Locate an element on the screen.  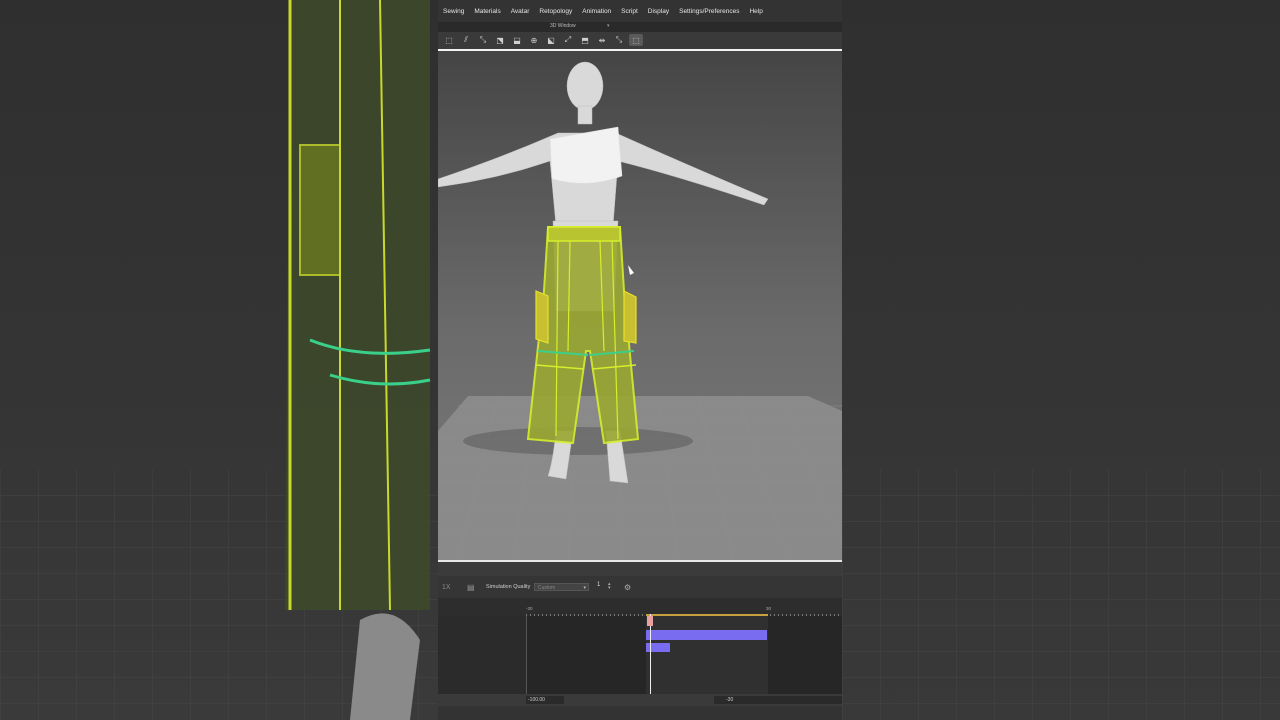
simulation-quality-label: Simulation Quality is located at coordinates (508, 587).